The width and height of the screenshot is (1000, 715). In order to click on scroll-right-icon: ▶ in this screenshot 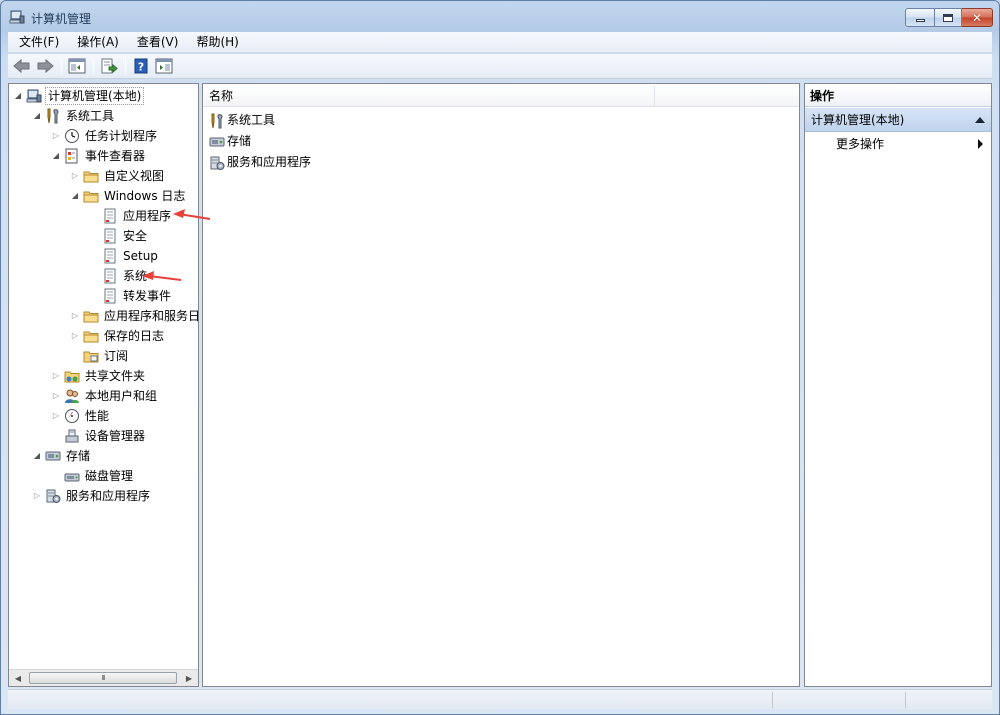, I will do `click(189, 678)`.